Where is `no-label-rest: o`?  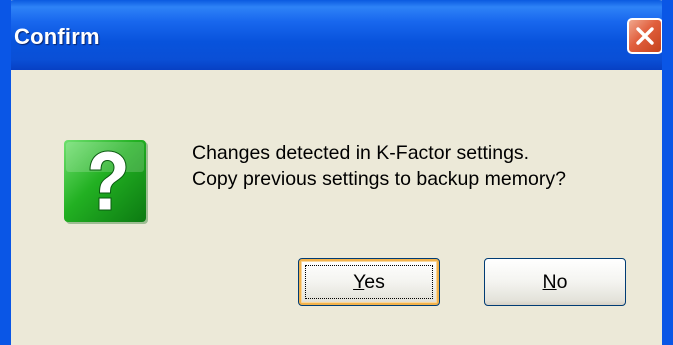 no-label-rest: o is located at coordinates (562, 281).